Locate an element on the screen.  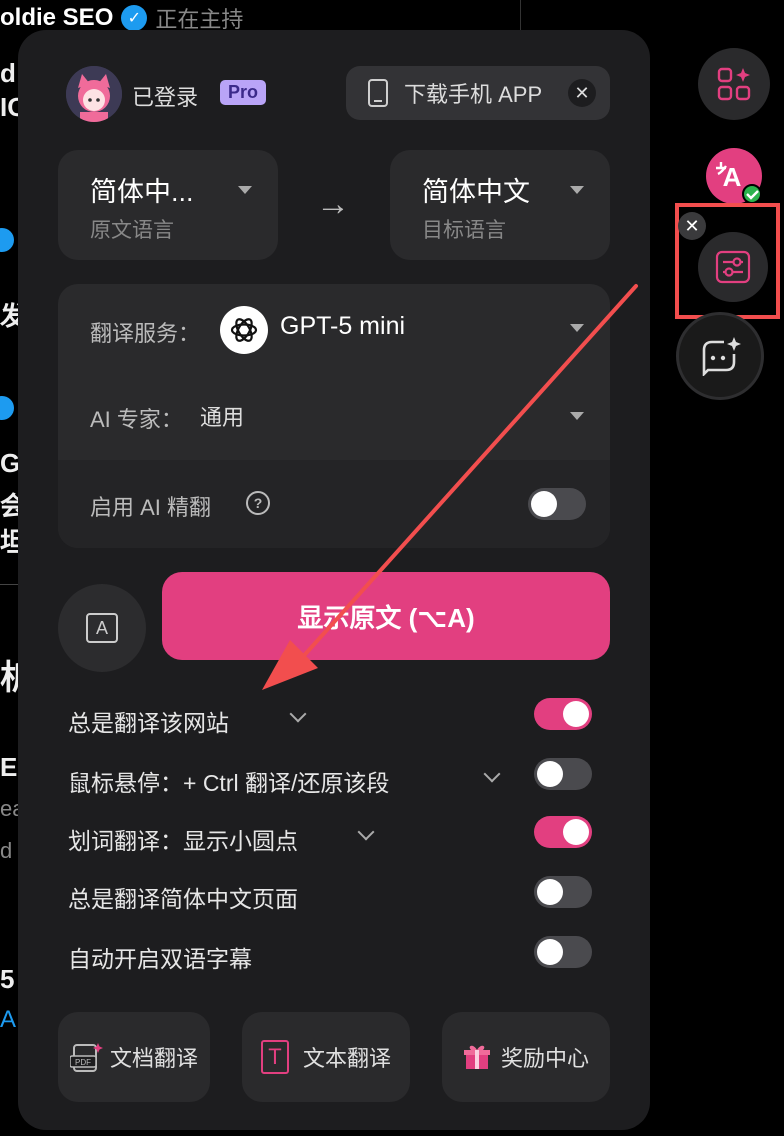
popup-header: 已登录 Pro 下载手机 APP ✕ is located at coordinates (338, 94).